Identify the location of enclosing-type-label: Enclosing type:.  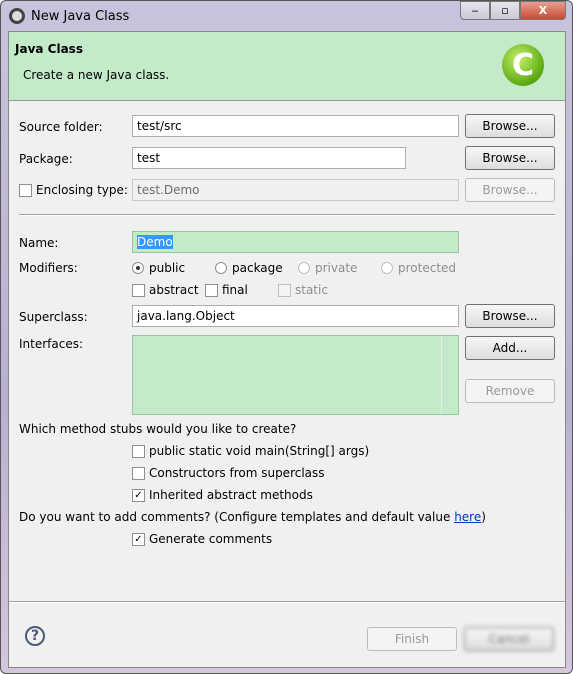
(82, 190).